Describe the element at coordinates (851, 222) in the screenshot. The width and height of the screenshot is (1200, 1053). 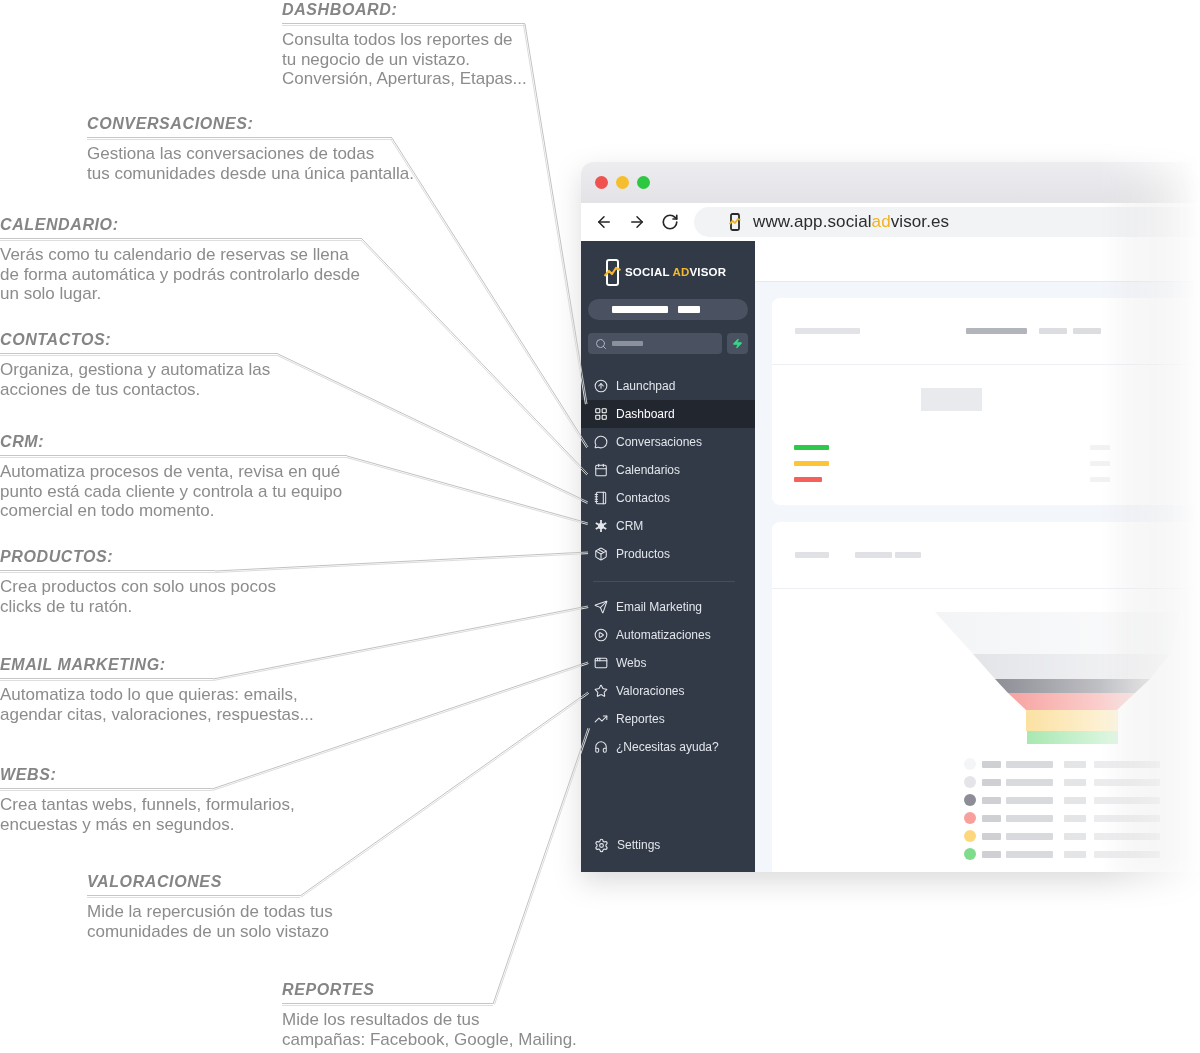
I see `url-text: www.app.socialadvisor.es` at that location.